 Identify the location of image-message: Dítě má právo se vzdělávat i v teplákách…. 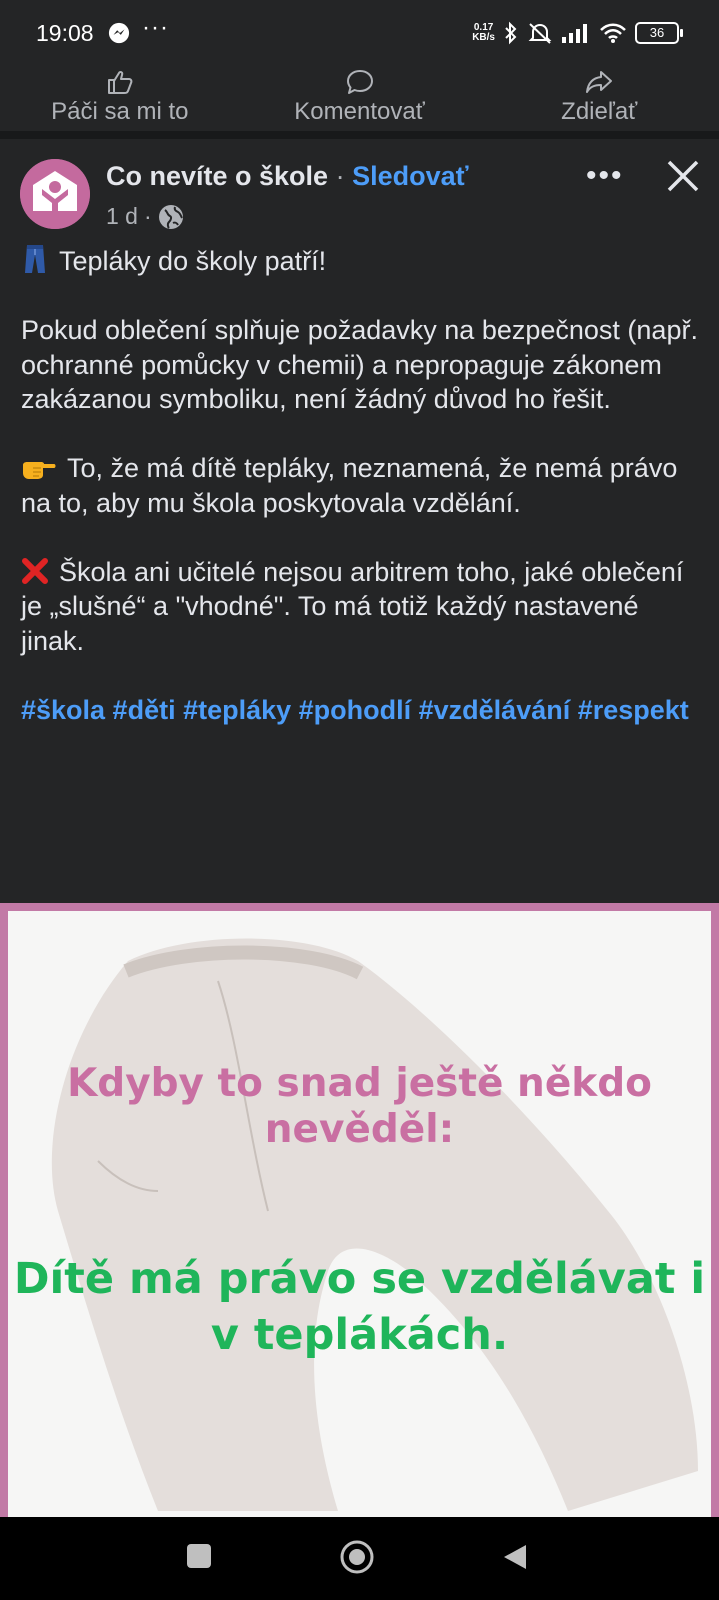
(359, 1307).